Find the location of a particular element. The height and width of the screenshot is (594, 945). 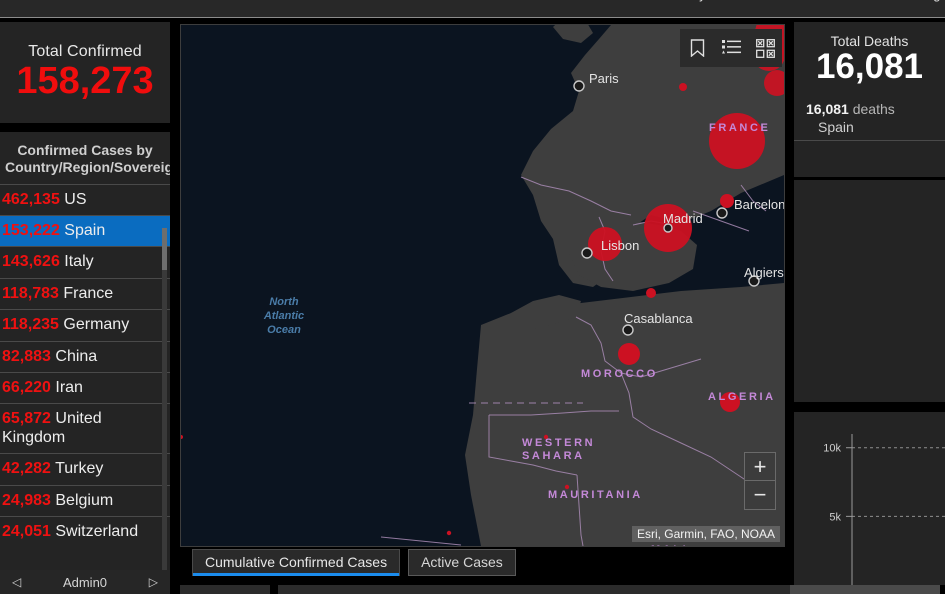

map-country-label: ALGERIA is located at coordinates (742, 397).